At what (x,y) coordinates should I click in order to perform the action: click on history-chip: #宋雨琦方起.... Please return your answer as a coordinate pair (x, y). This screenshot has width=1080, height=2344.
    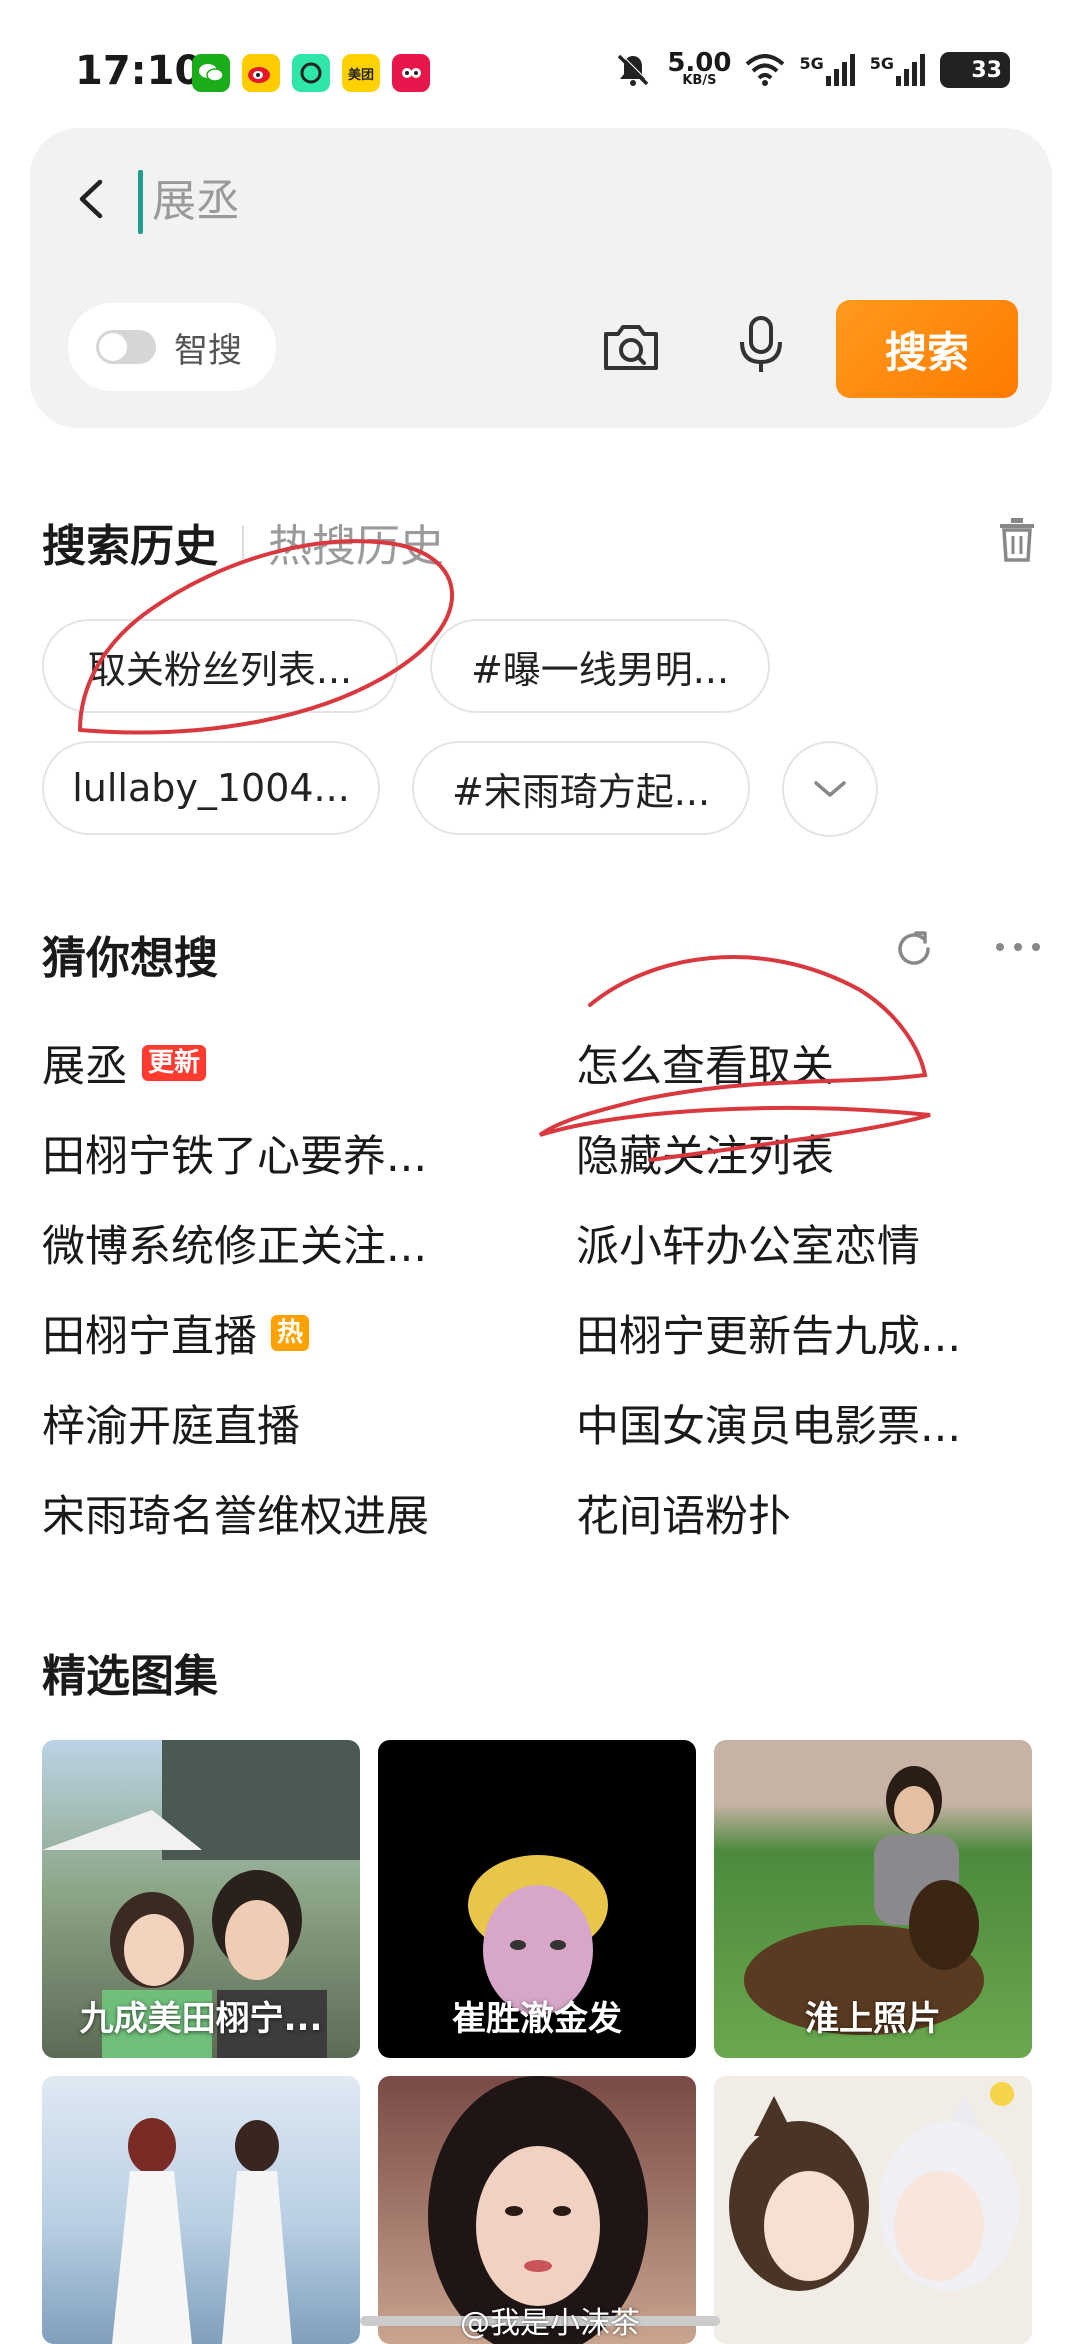
    Looking at the image, I should click on (581, 788).